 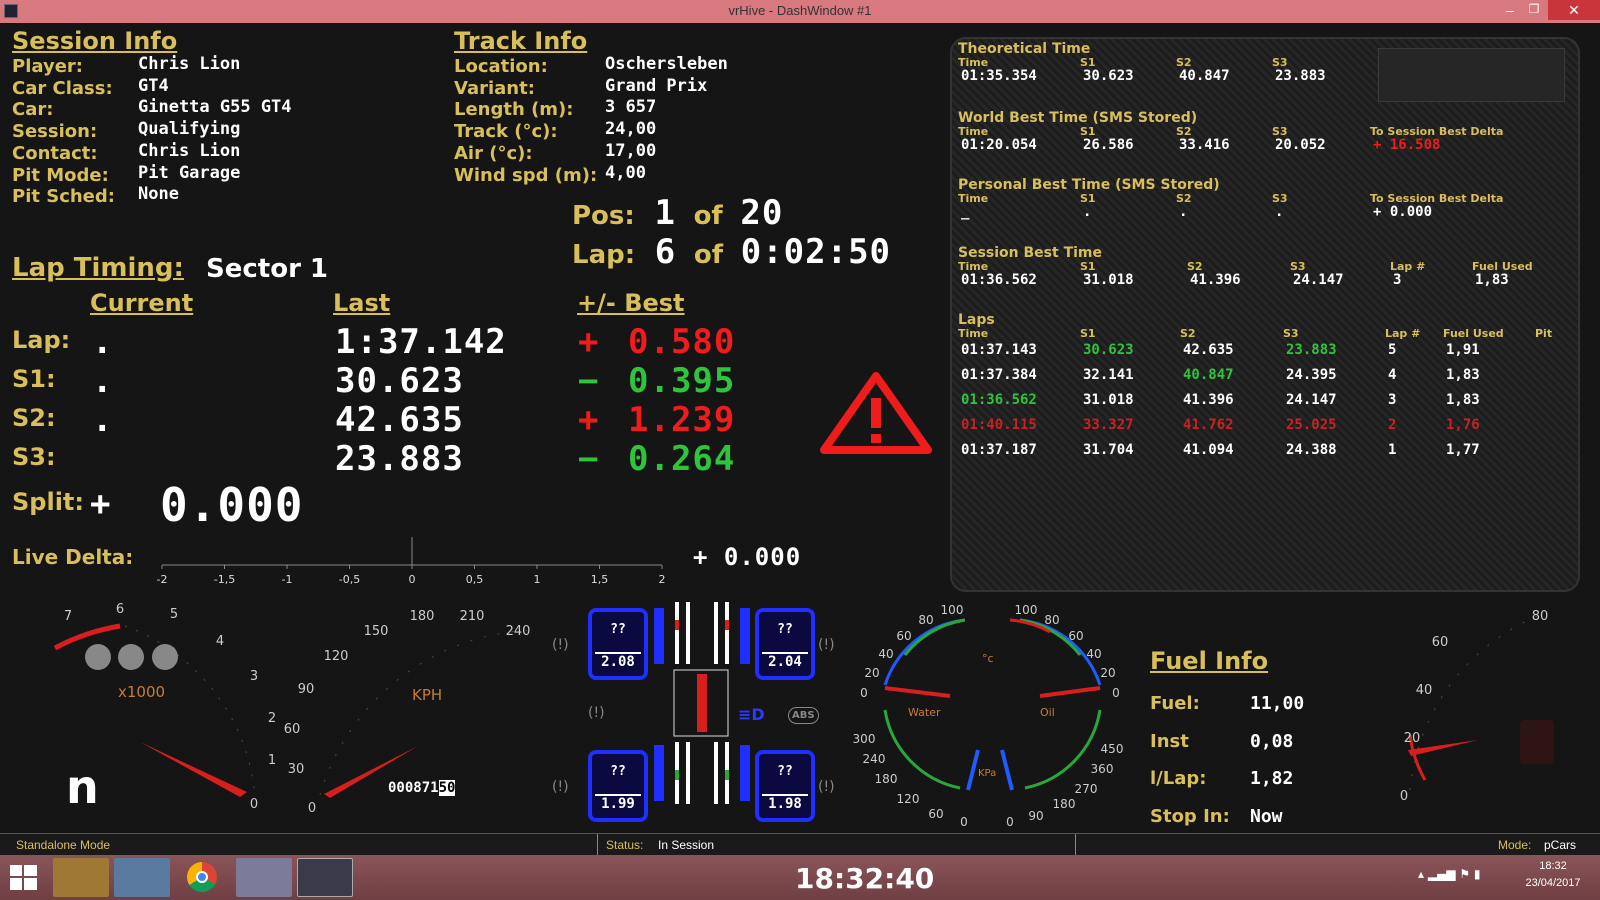 What do you see at coordinates (876, 413) in the screenshot?
I see `warning-icon` at bounding box center [876, 413].